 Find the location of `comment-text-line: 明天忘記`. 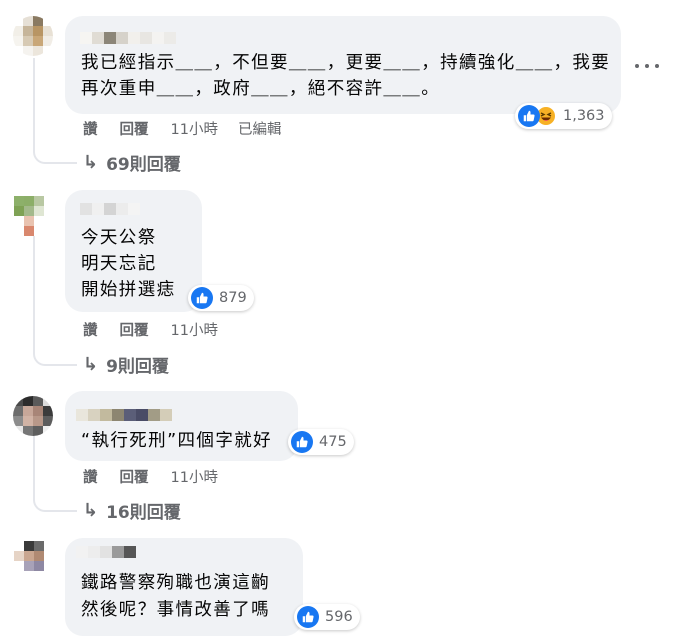

comment-text-line: 明天忘記 is located at coordinates (119, 264).